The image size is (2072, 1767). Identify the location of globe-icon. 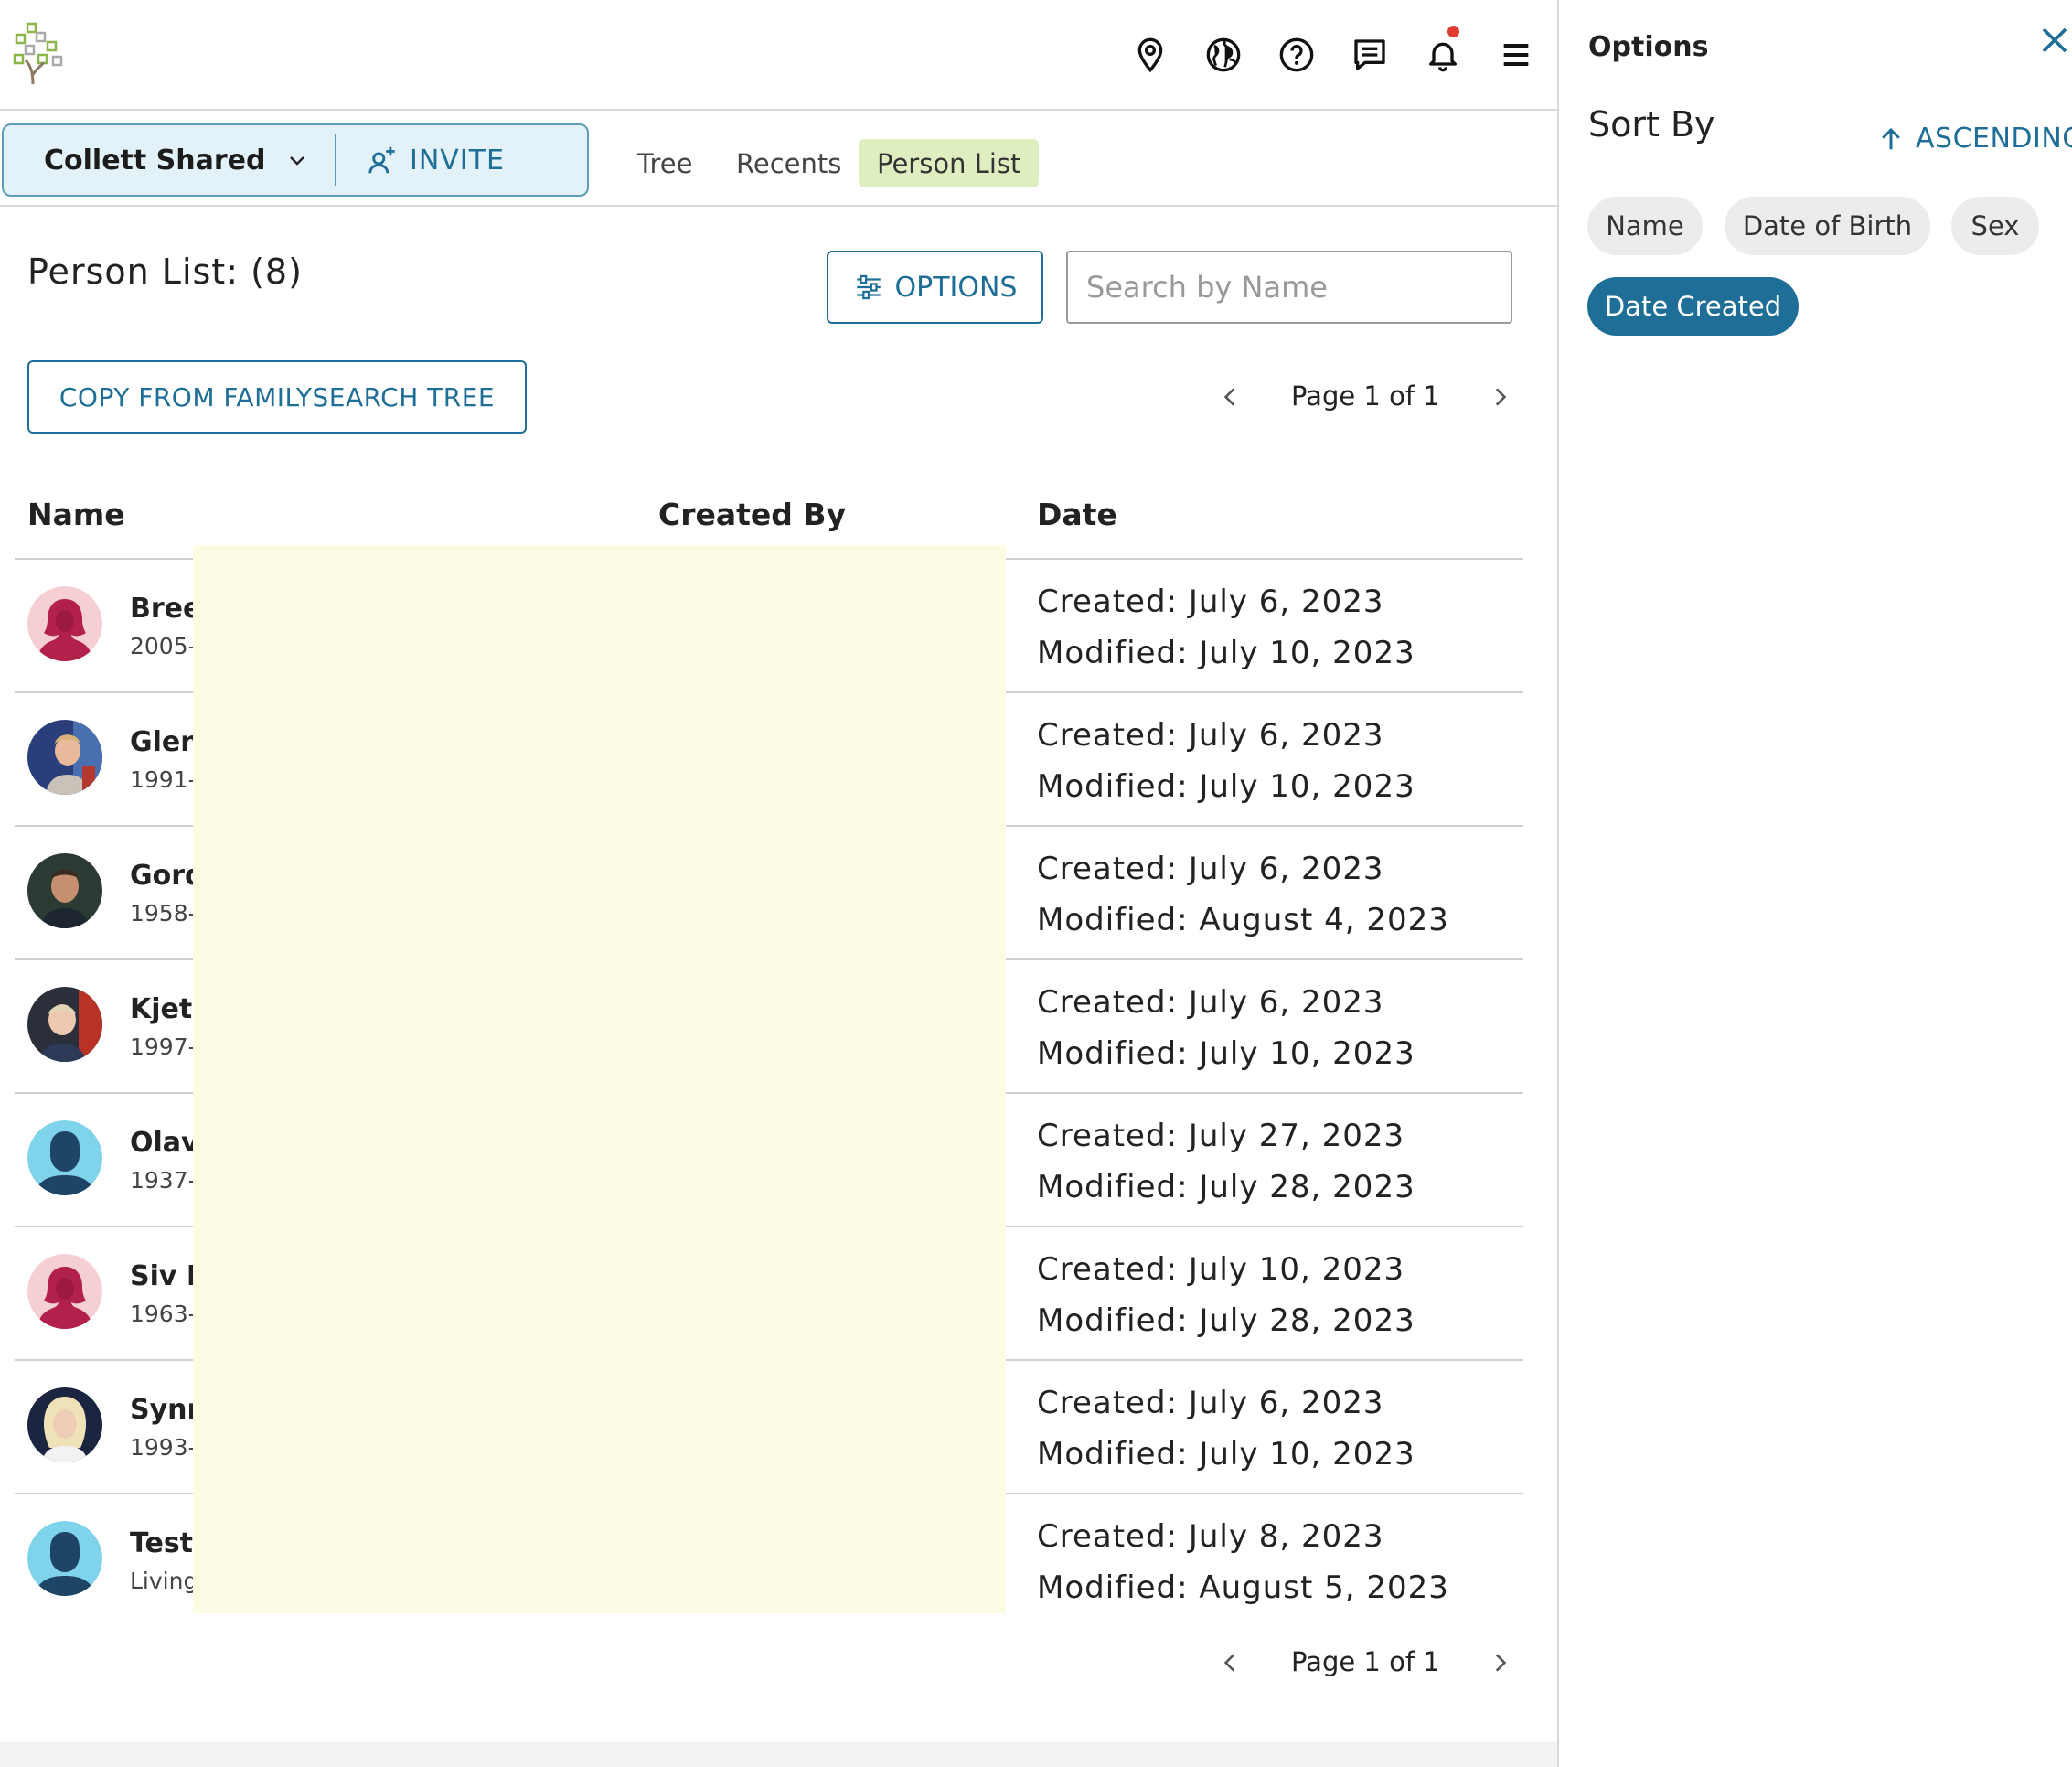
(1223, 55).